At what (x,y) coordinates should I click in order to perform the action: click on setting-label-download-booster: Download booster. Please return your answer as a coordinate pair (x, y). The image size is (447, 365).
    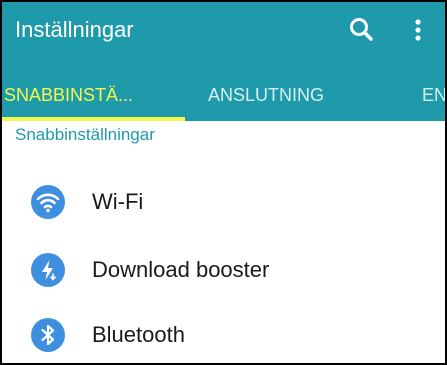
    Looking at the image, I should click on (181, 269).